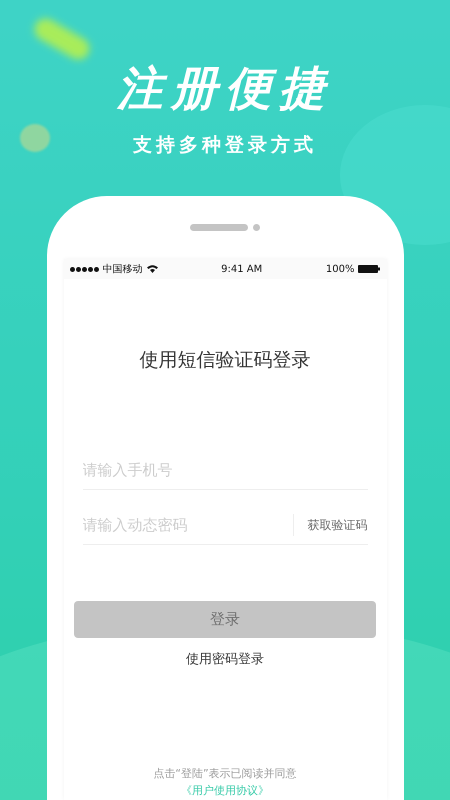  I want to click on get-code-button: 获取验证码, so click(330, 525).